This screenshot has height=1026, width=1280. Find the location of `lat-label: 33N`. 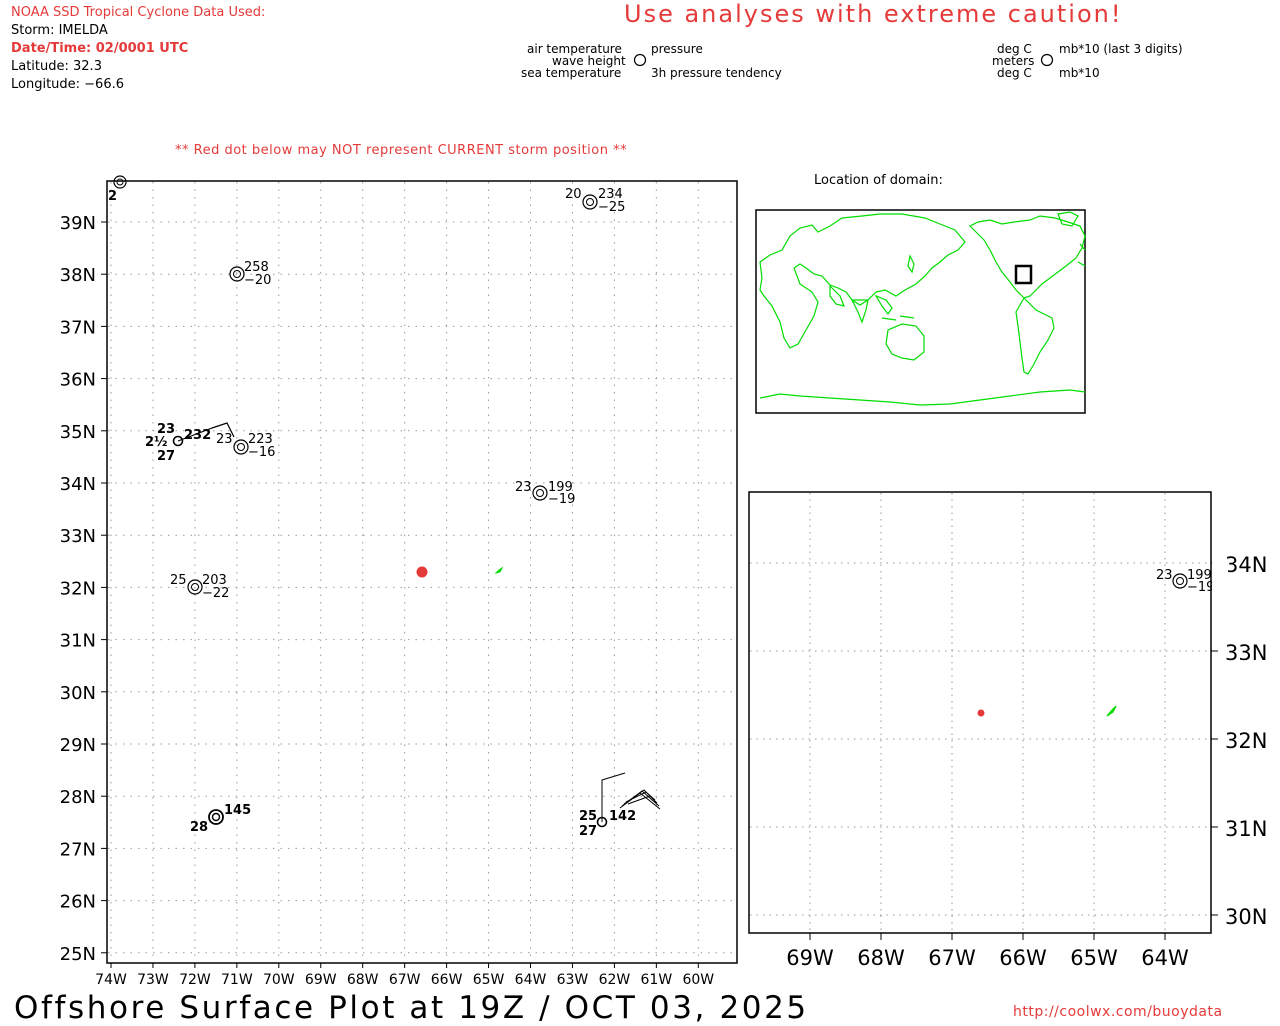

lat-label: 33N is located at coordinates (1246, 653).